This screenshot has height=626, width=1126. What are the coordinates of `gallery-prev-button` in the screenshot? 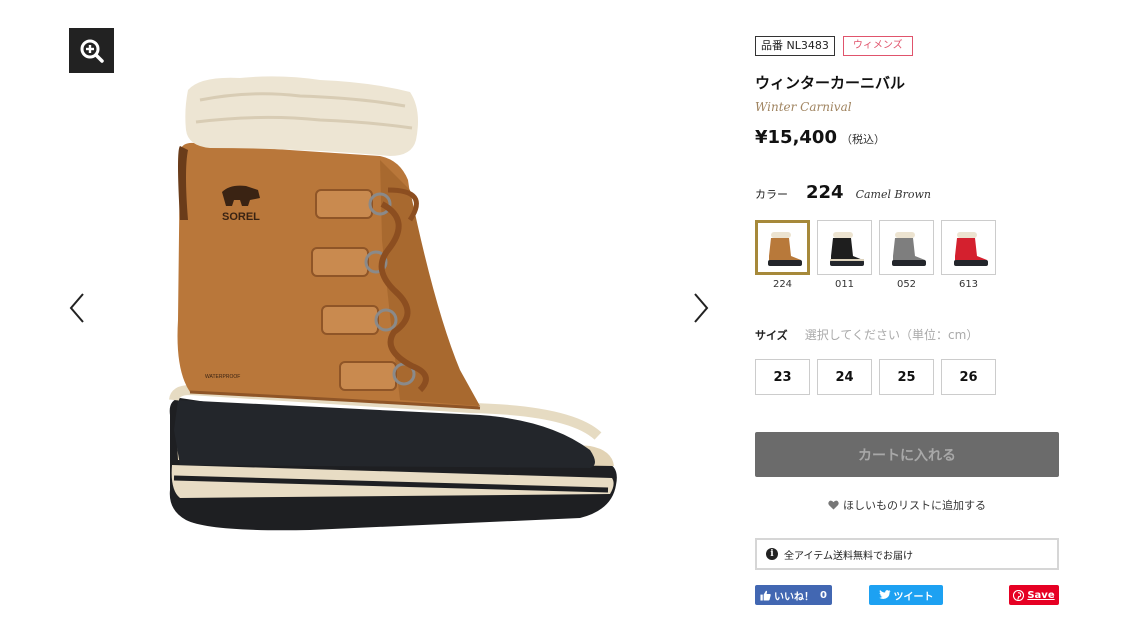 It's located at (77, 308).